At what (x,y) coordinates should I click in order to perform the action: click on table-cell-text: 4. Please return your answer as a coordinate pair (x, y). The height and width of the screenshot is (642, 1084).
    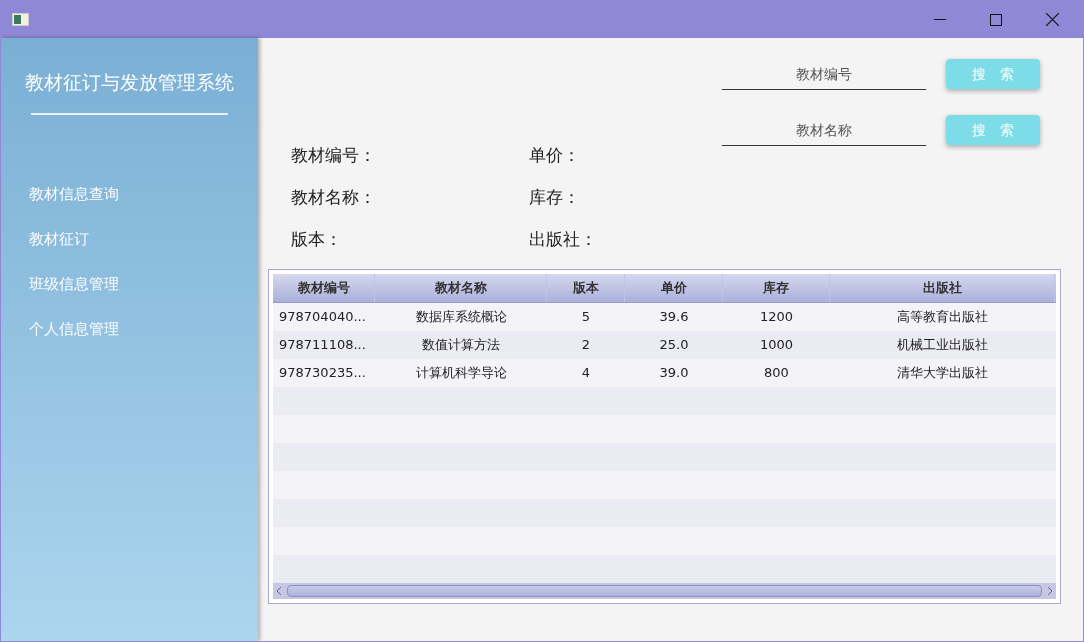
    Looking at the image, I should click on (586, 373).